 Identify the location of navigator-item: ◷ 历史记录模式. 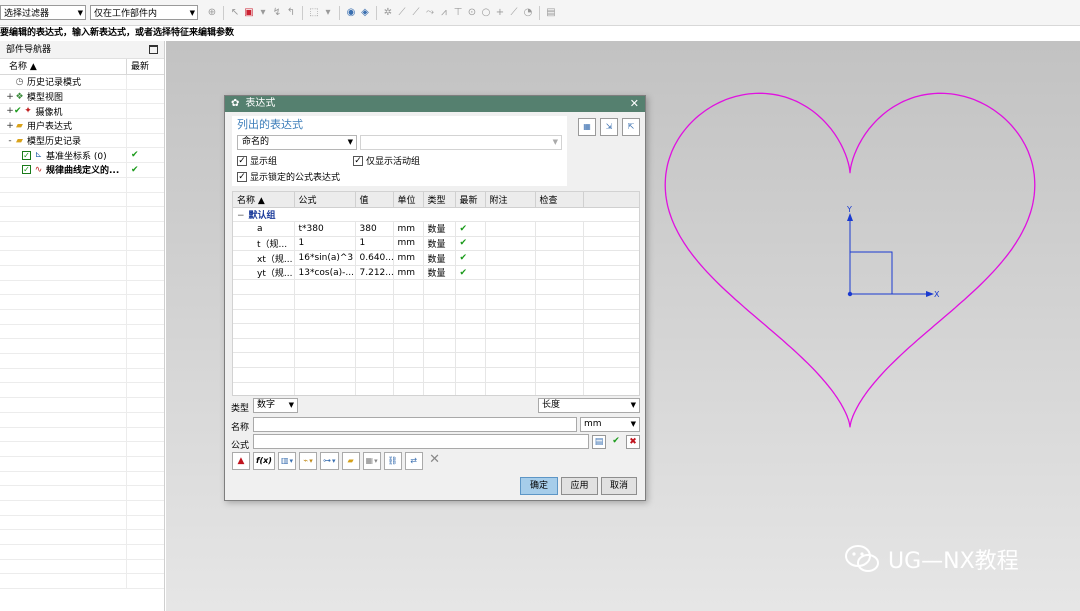
(82, 82).